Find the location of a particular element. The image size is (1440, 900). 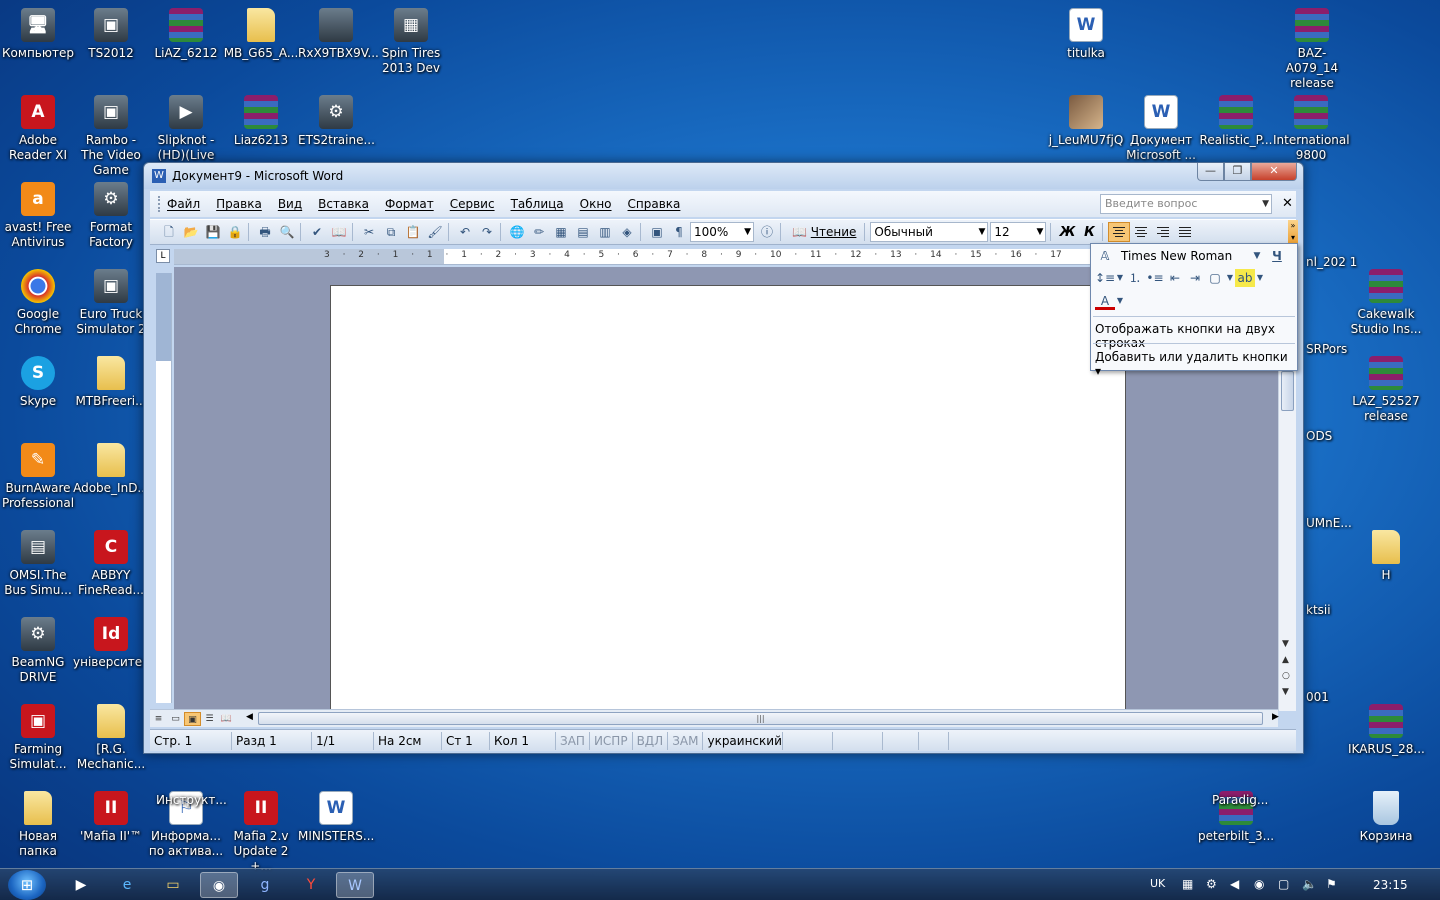

explorer-folder-icon: ▭ is located at coordinates (173, 885).